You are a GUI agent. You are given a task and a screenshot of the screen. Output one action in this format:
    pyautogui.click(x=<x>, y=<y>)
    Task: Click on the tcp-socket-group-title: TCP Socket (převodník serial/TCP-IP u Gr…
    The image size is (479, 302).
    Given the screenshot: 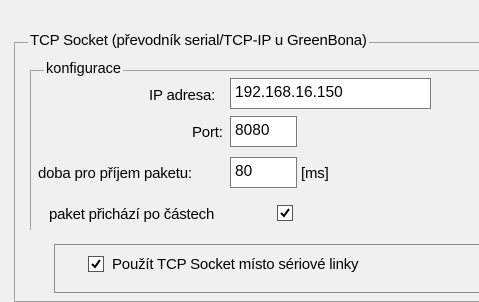 What is the action you would take?
    pyautogui.click(x=198, y=40)
    